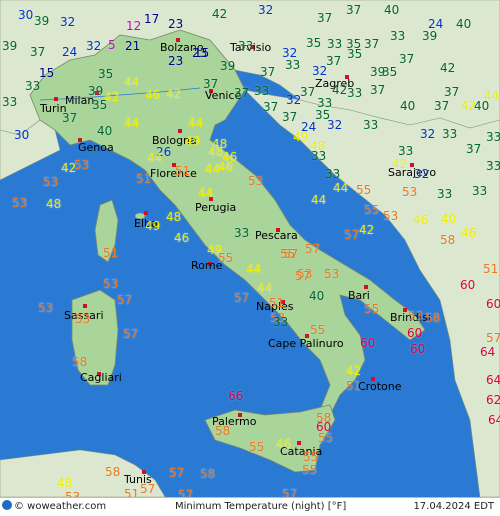  I want to click on temp-label: 12, so click(134, 26).